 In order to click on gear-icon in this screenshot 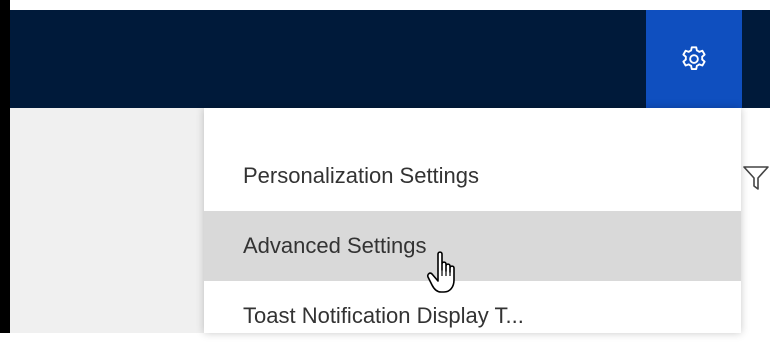, I will do `click(694, 58)`.